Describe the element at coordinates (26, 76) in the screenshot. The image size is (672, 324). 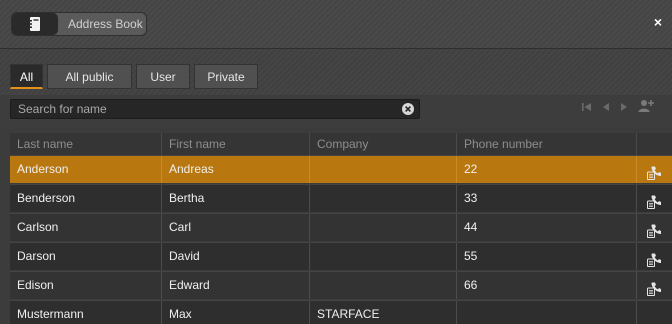
I see `tab-all: All` at that location.